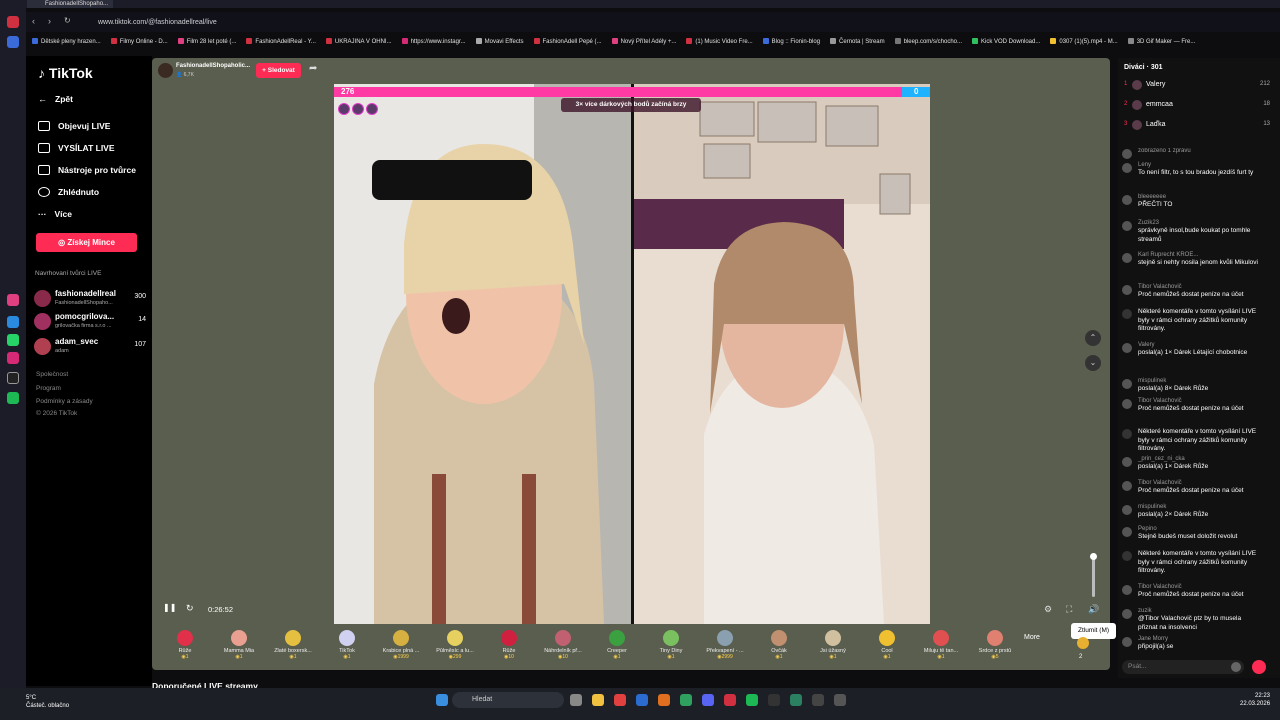  What do you see at coordinates (13, 42) in the screenshot?
I see `home-icon` at bounding box center [13, 42].